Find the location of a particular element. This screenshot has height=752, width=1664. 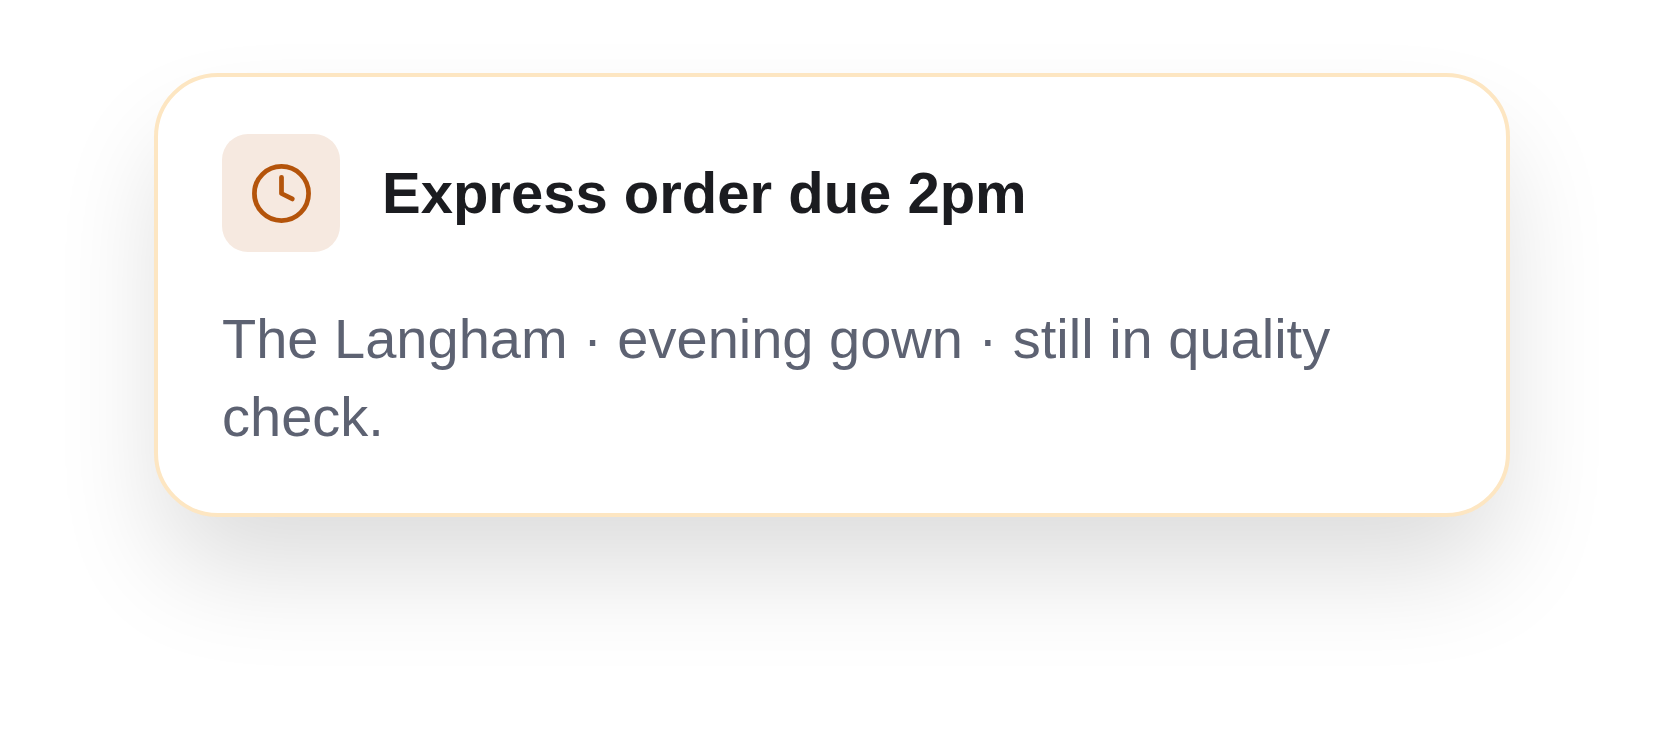

clock-icon is located at coordinates (281, 193).